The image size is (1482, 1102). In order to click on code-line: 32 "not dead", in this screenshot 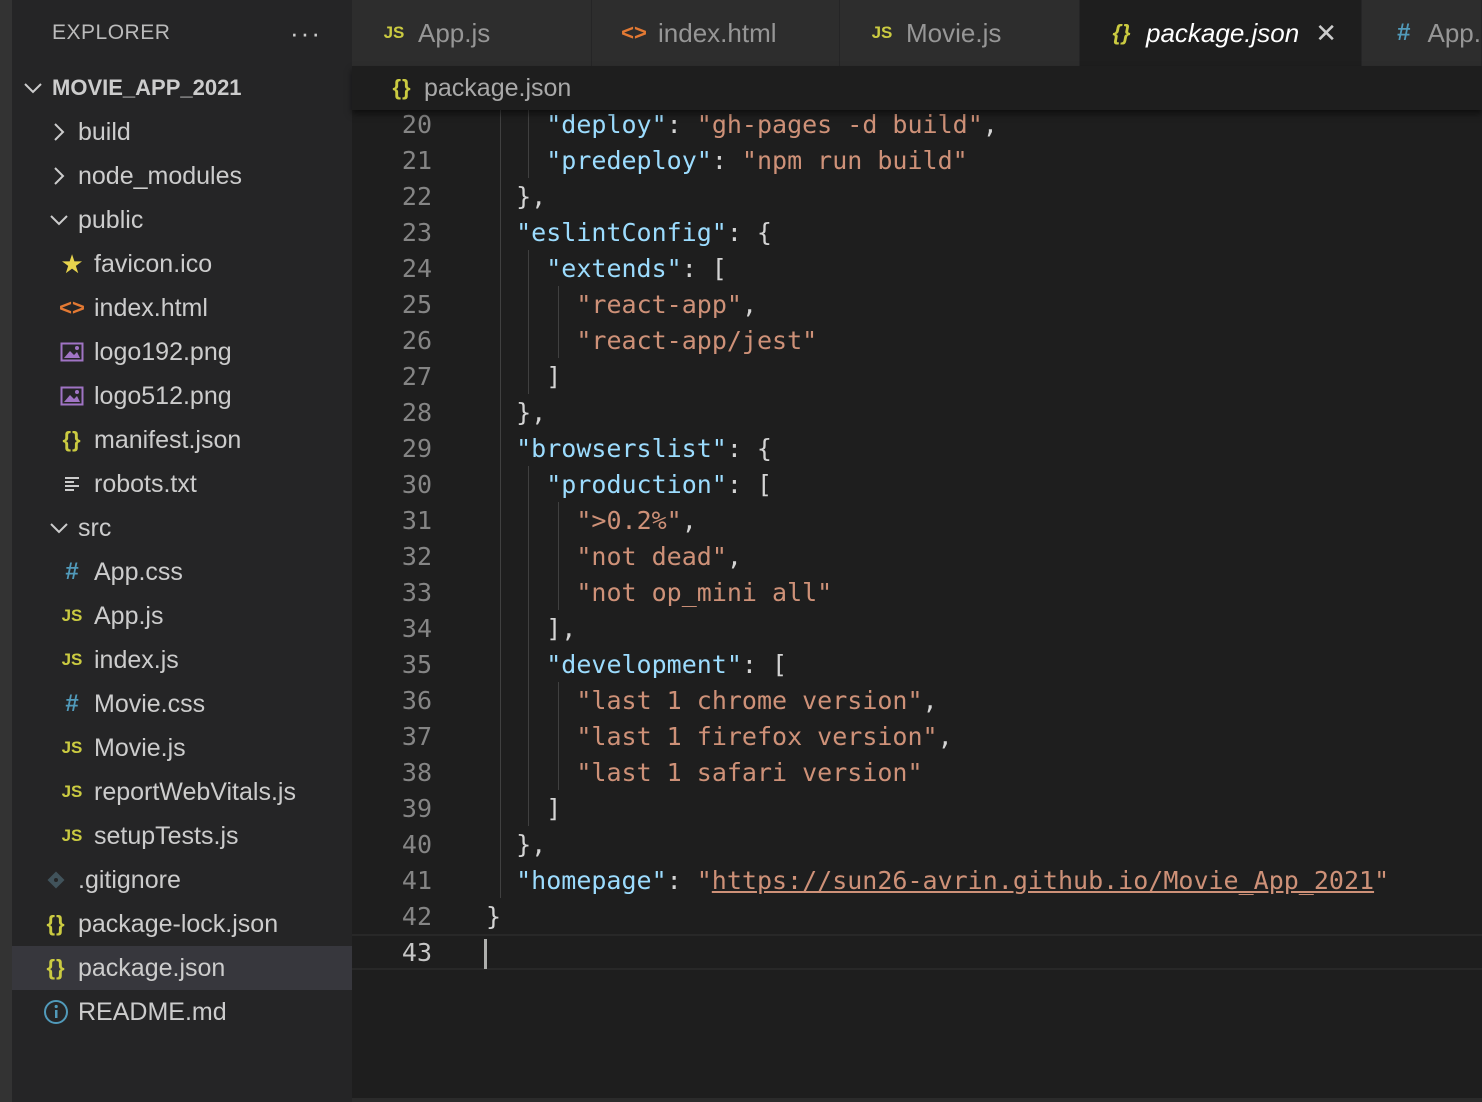, I will do `click(917, 556)`.